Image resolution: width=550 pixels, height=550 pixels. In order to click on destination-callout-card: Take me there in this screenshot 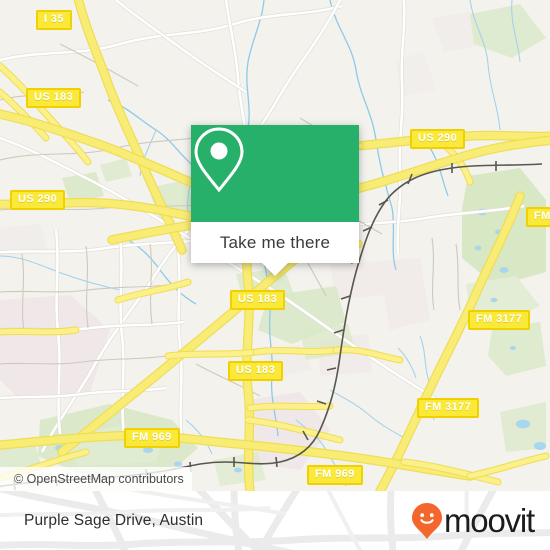, I will do `click(275, 200)`.